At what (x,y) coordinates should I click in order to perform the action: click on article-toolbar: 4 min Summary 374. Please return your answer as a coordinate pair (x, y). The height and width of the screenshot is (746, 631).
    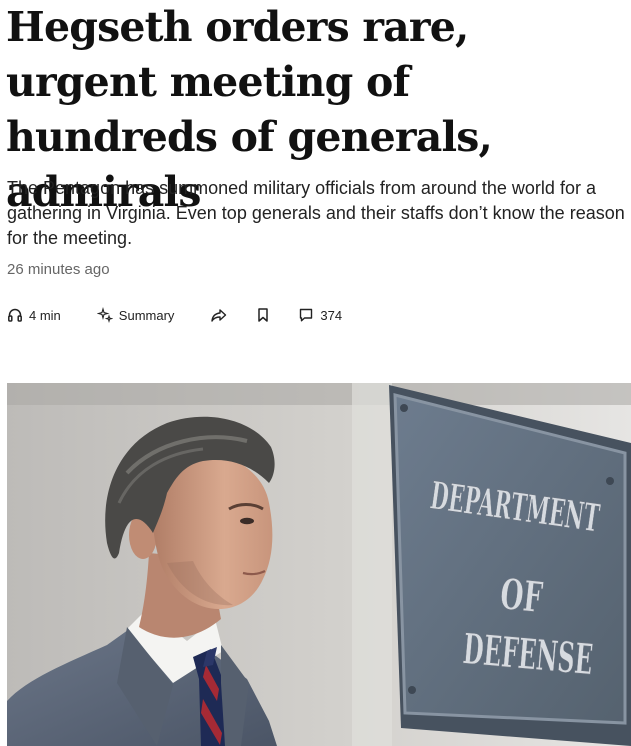
    Looking at the image, I should click on (174, 315).